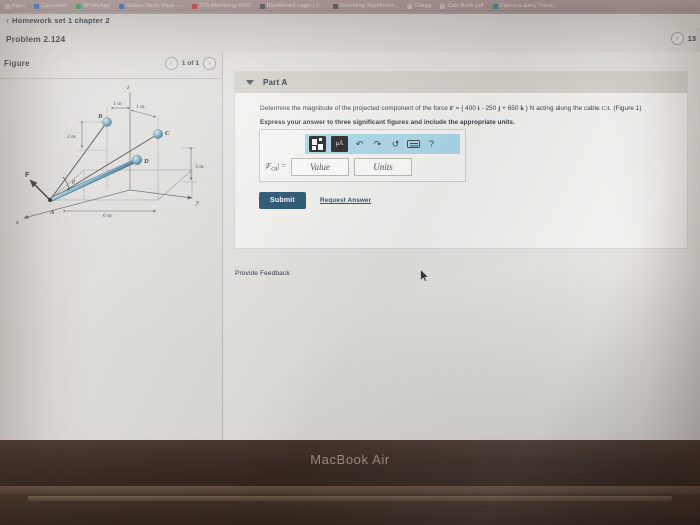 Image resolution: width=700 pixels, height=525 pixels. I want to click on part-a-label: Part A, so click(275, 82).